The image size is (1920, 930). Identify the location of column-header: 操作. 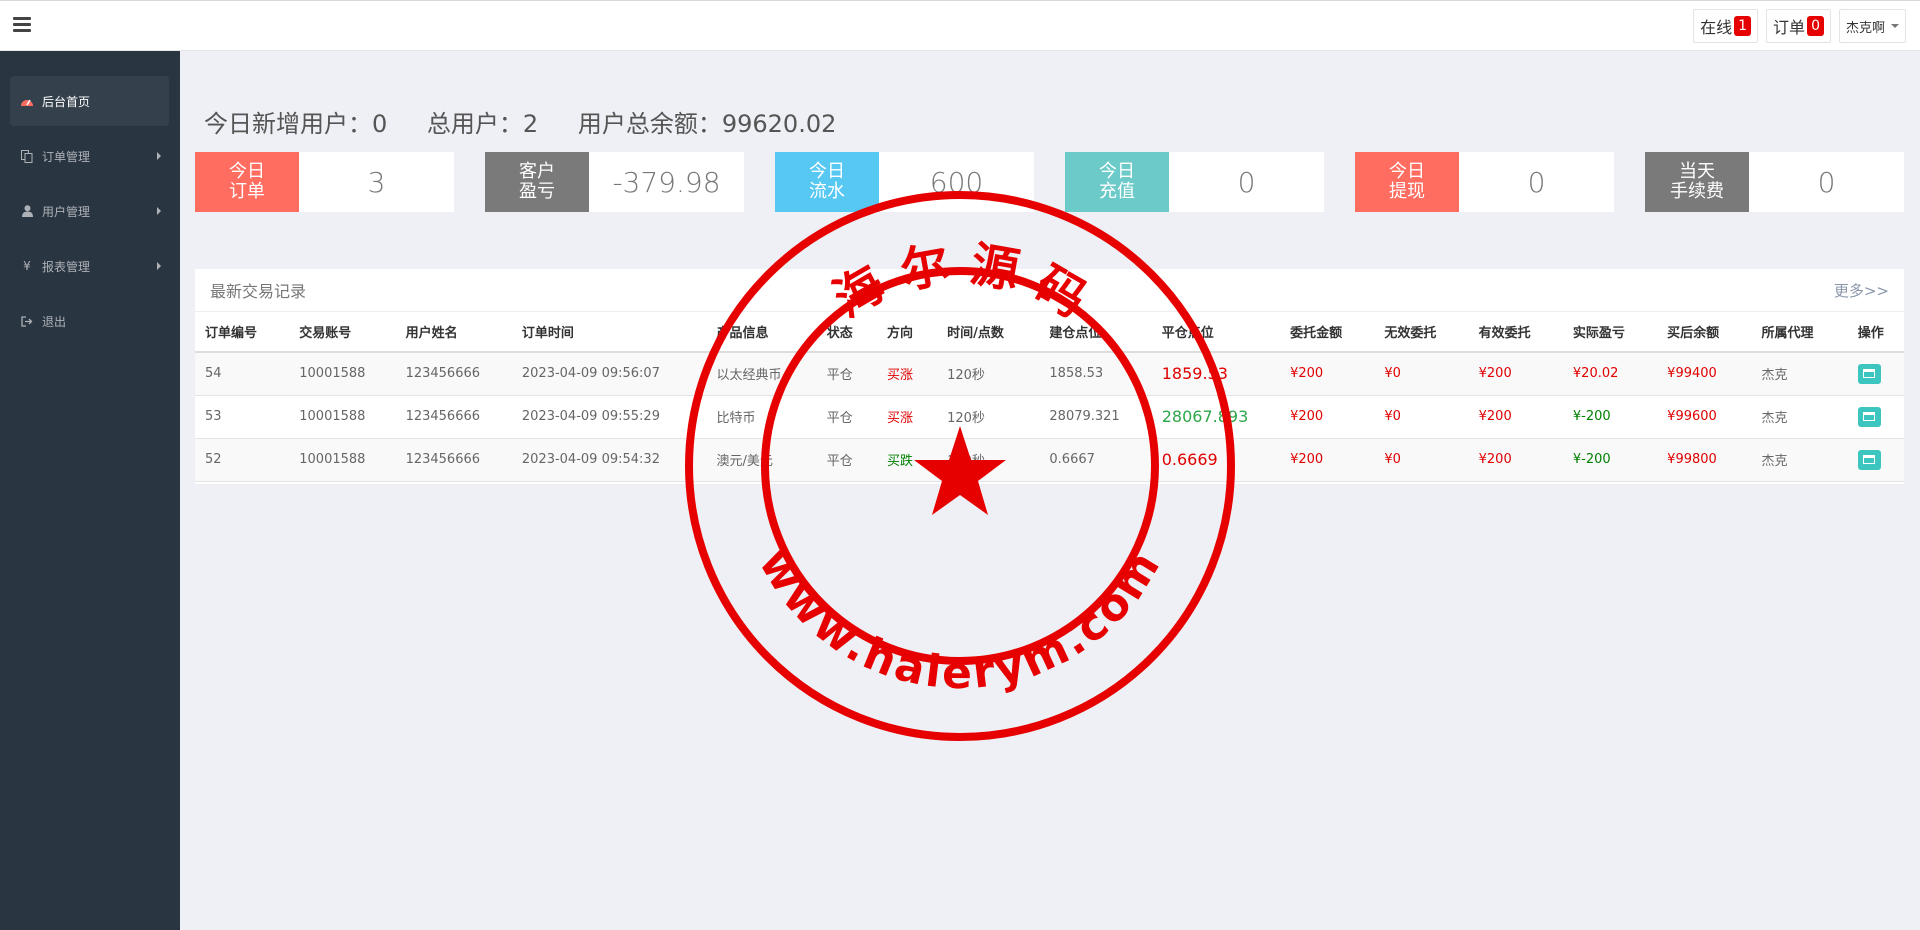
(1875, 332).